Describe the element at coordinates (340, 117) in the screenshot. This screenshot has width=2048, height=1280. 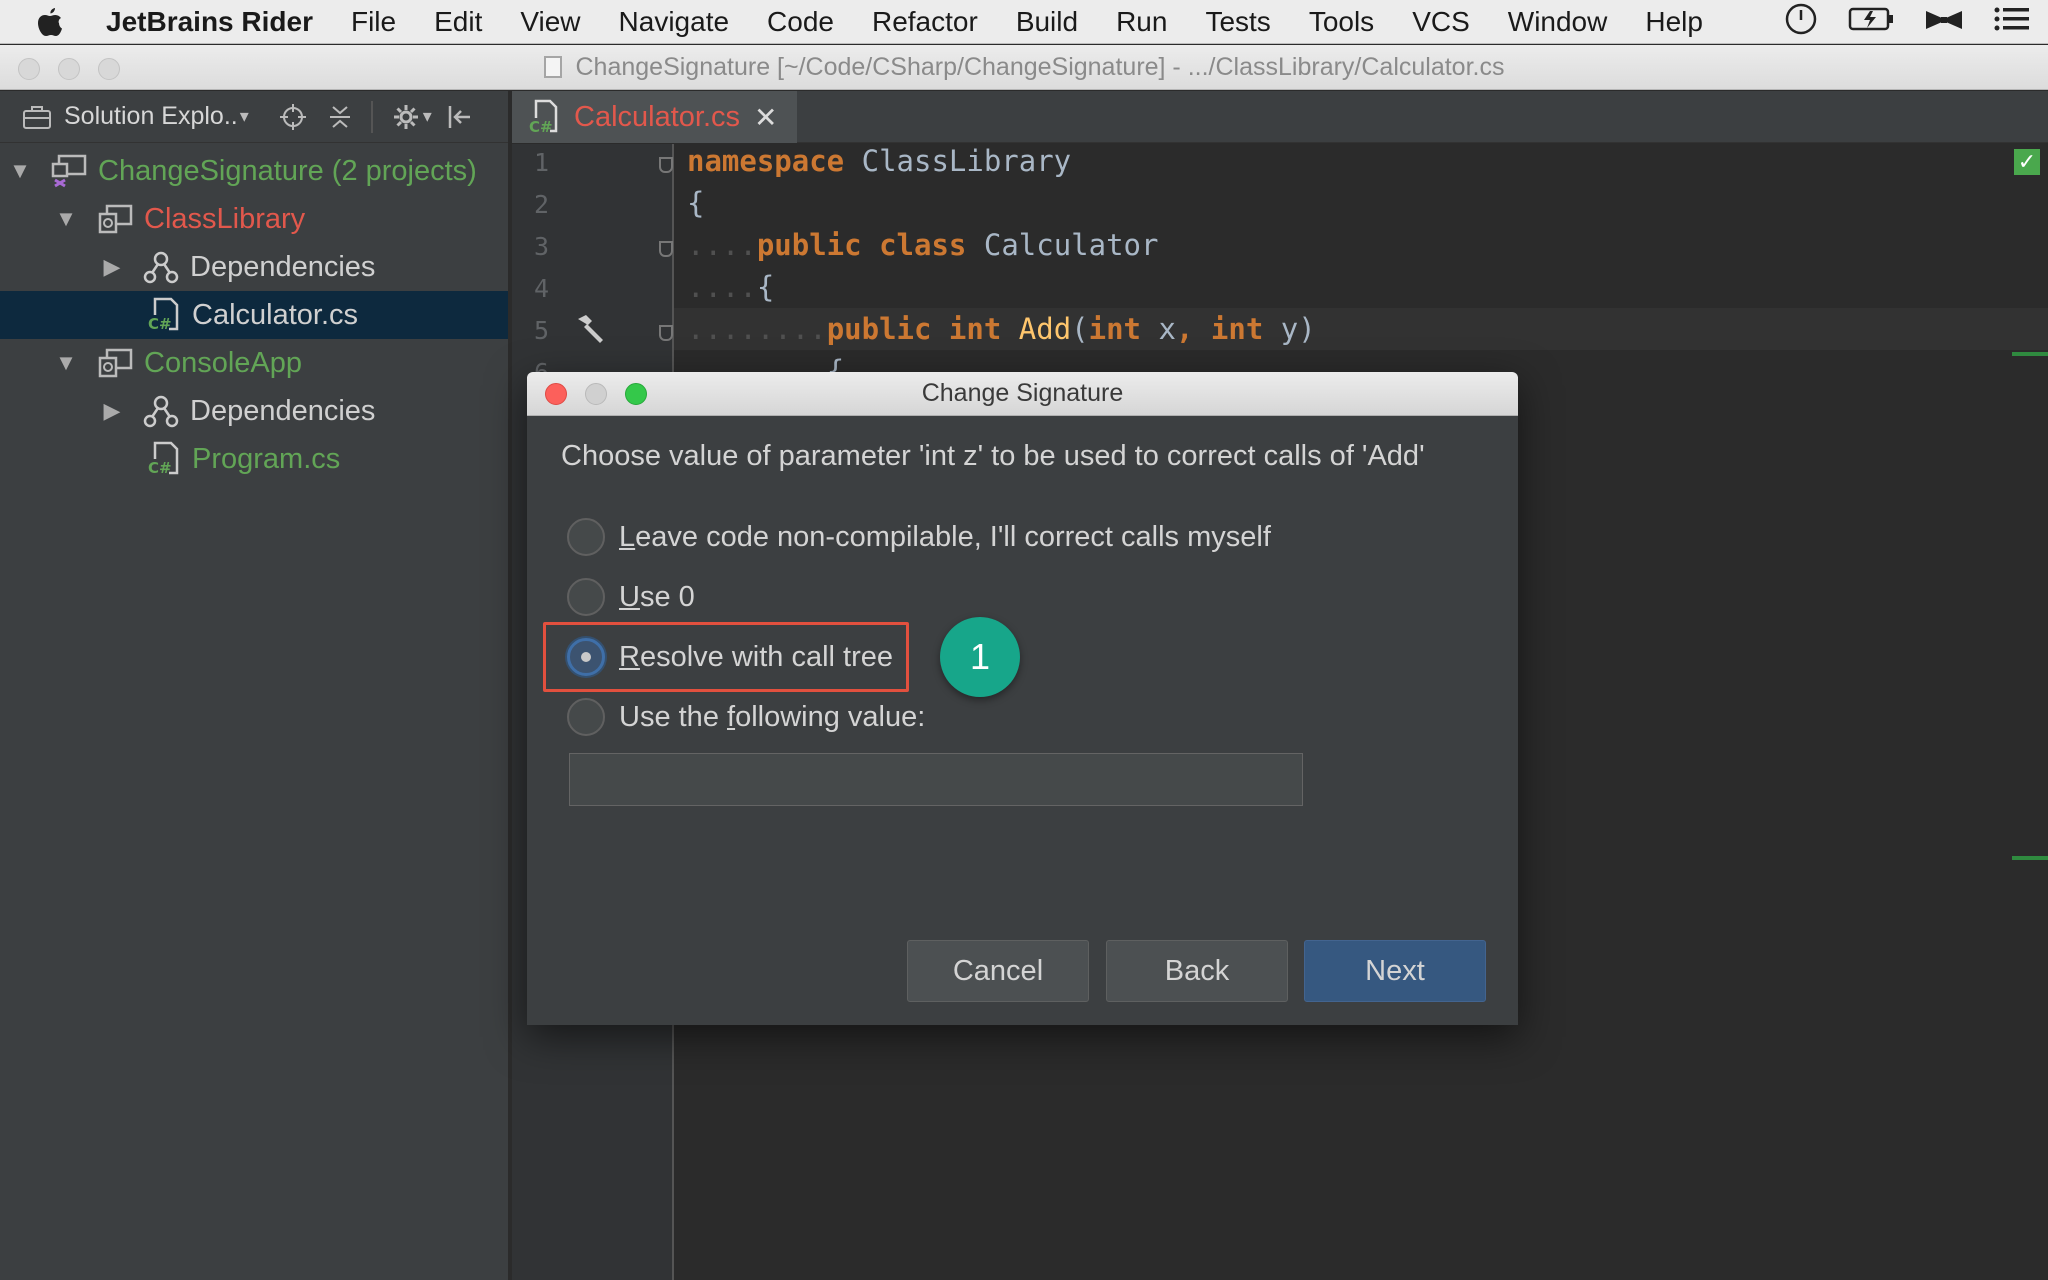
I see `collapse-all-icon` at that location.